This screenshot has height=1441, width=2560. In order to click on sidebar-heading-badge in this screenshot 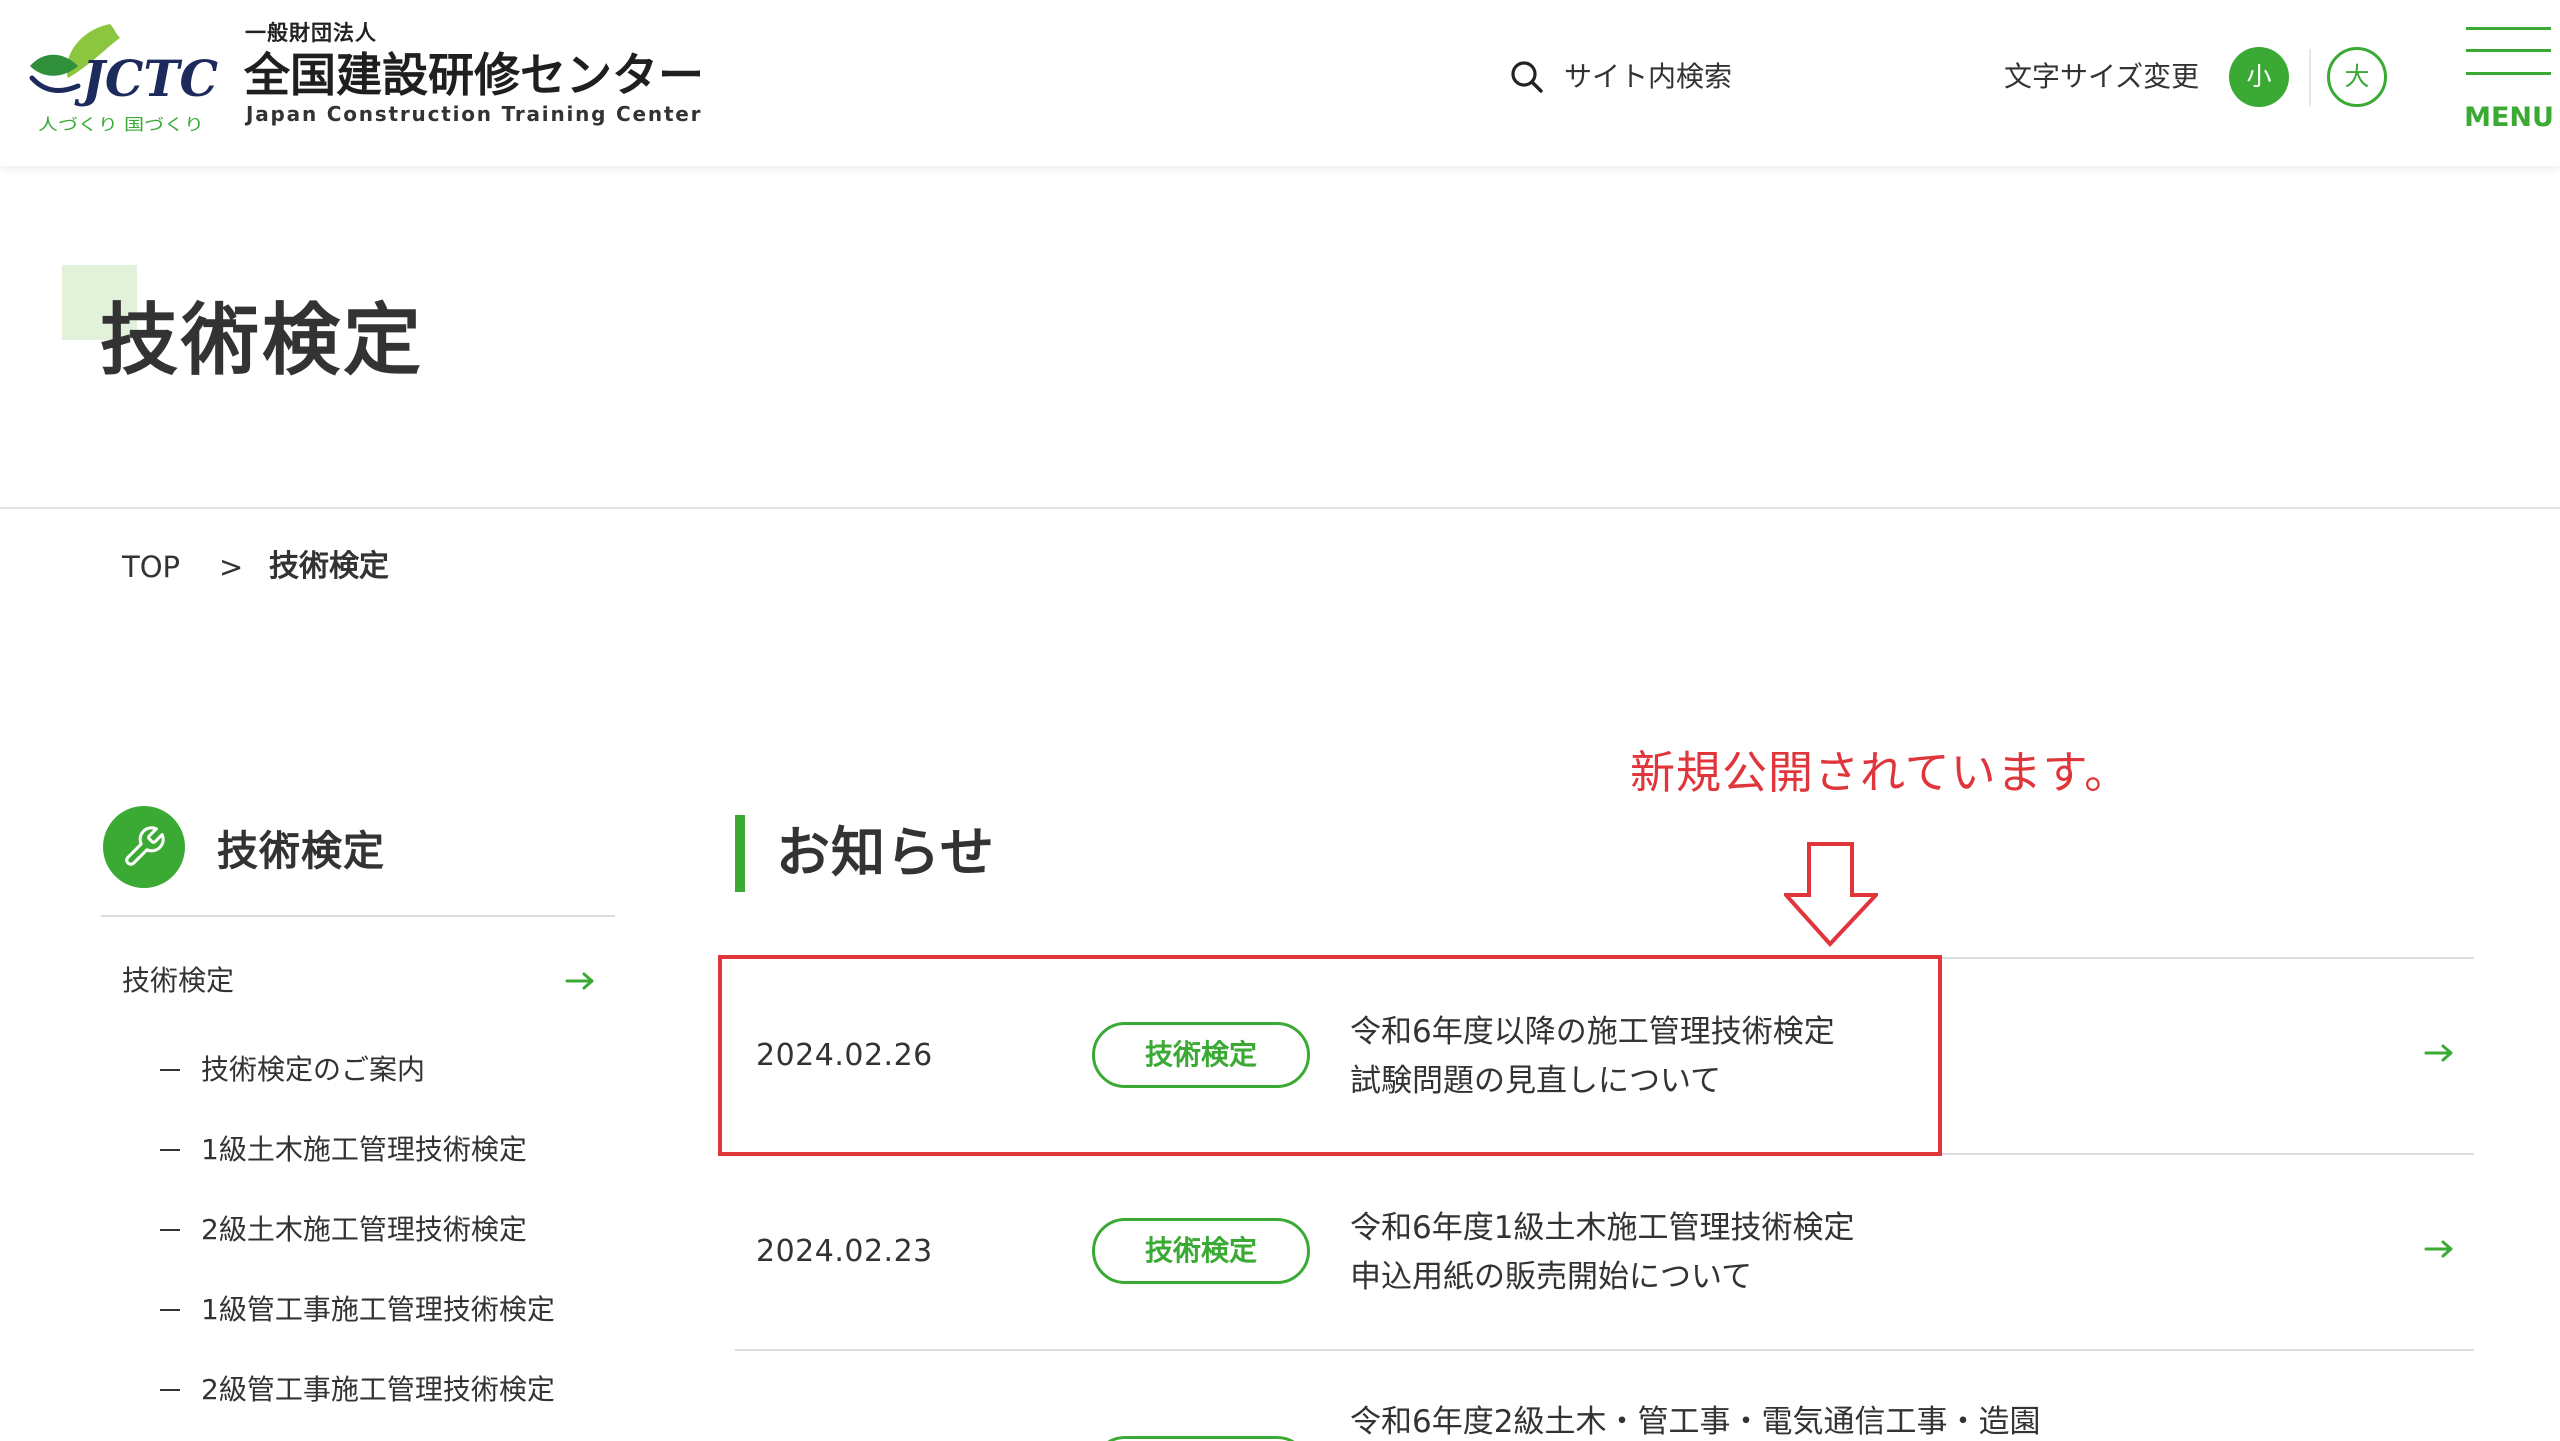, I will do `click(144, 847)`.